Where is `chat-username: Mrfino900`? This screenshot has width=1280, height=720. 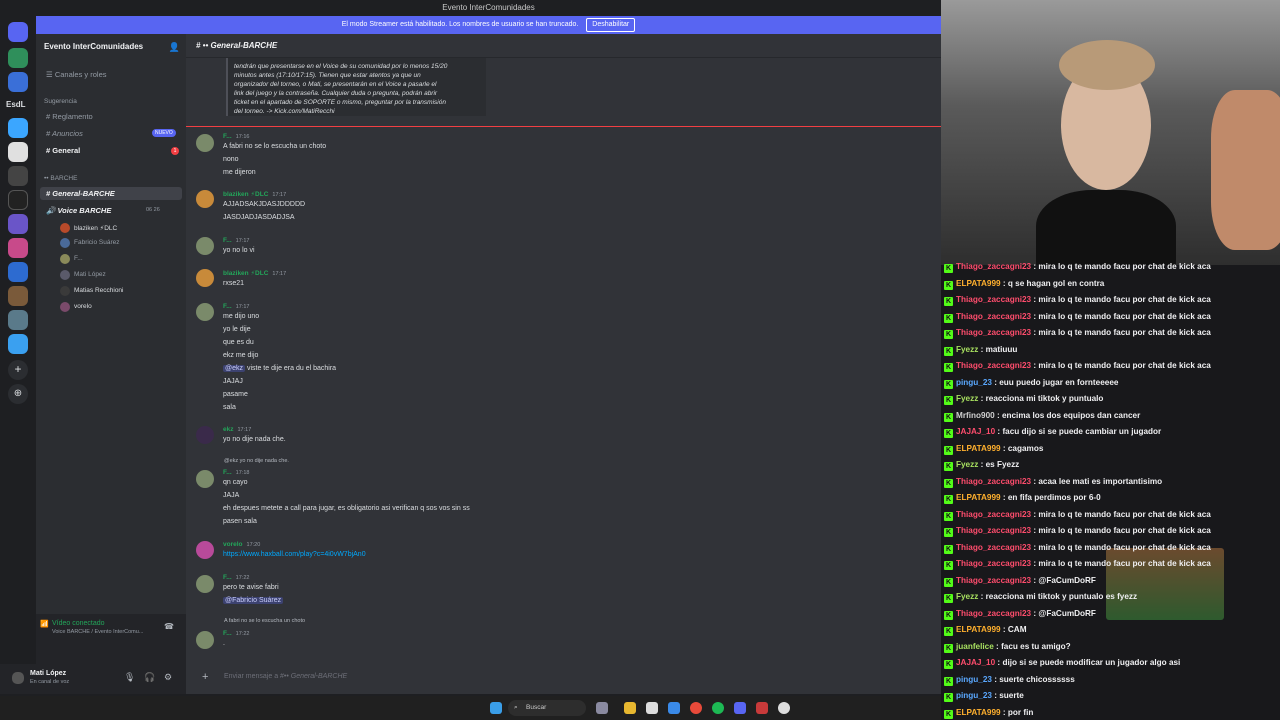
chat-username: Mrfino900 is located at coordinates (975, 415).